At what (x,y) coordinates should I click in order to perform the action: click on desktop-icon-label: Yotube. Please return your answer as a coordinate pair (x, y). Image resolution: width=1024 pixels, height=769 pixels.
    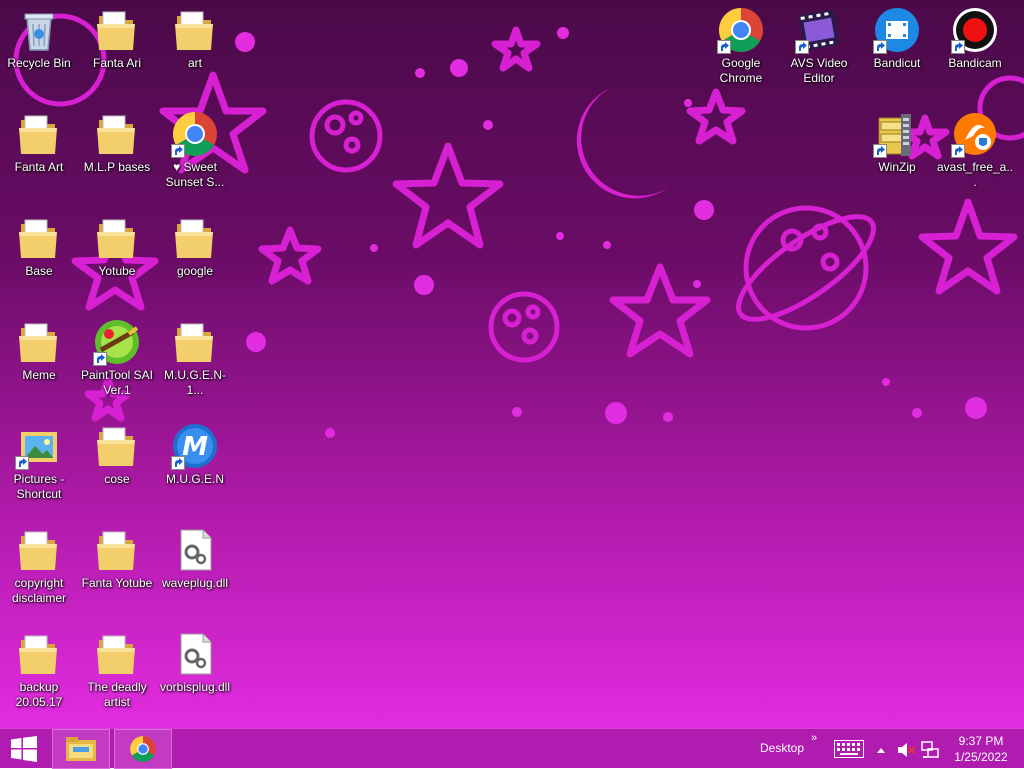
    Looking at the image, I should click on (117, 271).